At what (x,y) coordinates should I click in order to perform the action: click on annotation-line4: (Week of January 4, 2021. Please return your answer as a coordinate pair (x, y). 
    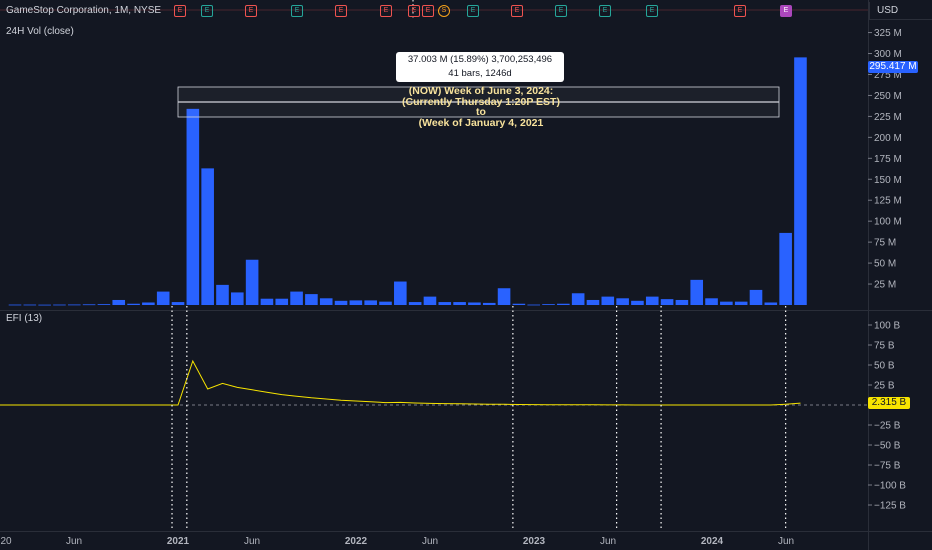
    Looking at the image, I should click on (481, 122).